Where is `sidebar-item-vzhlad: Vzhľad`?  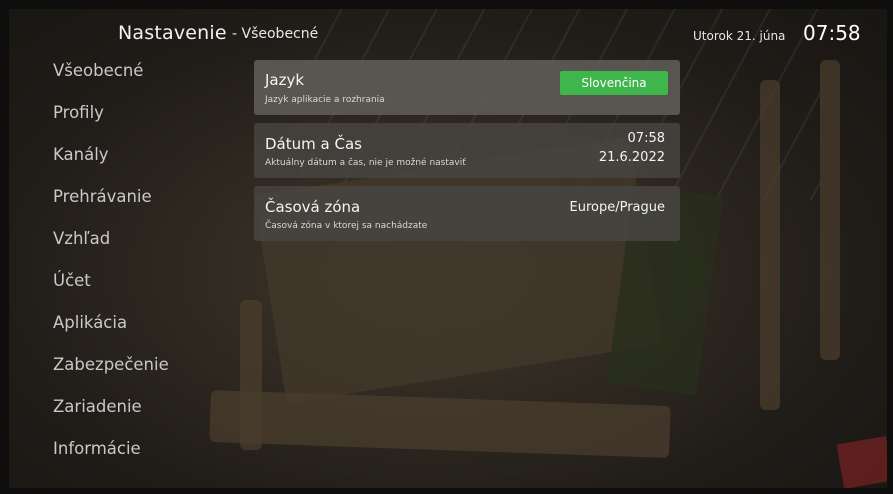
sidebar-item-vzhlad: Vzhľad is located at coordinates (81, 238).